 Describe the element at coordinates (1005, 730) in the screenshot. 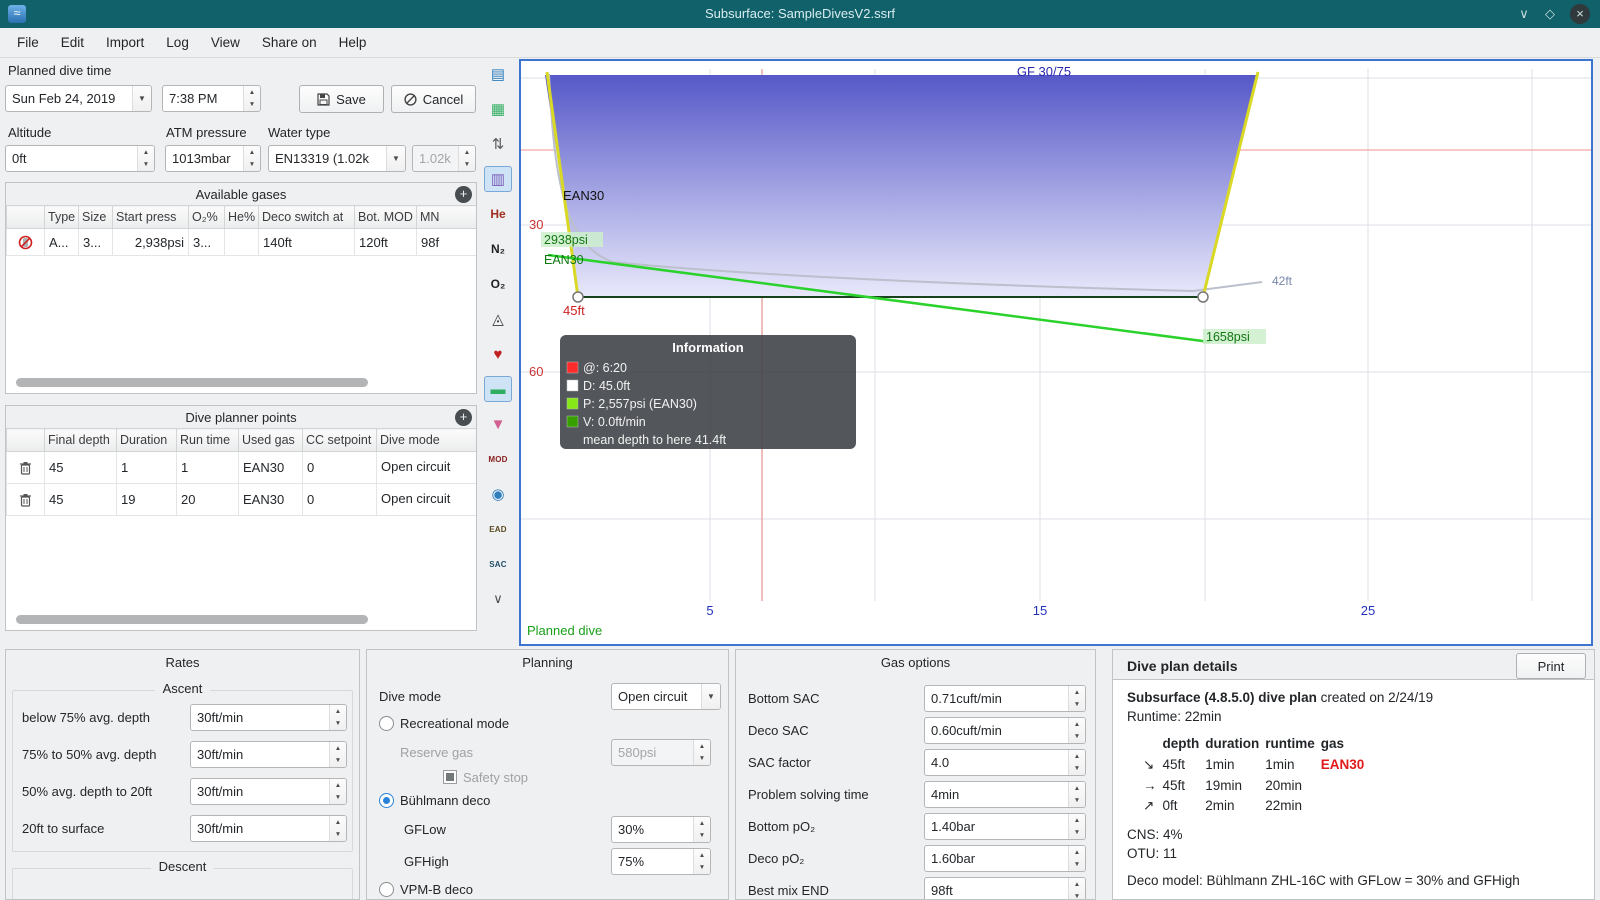

I see `deco-sac-field: 0.60cuft/min` at that location.